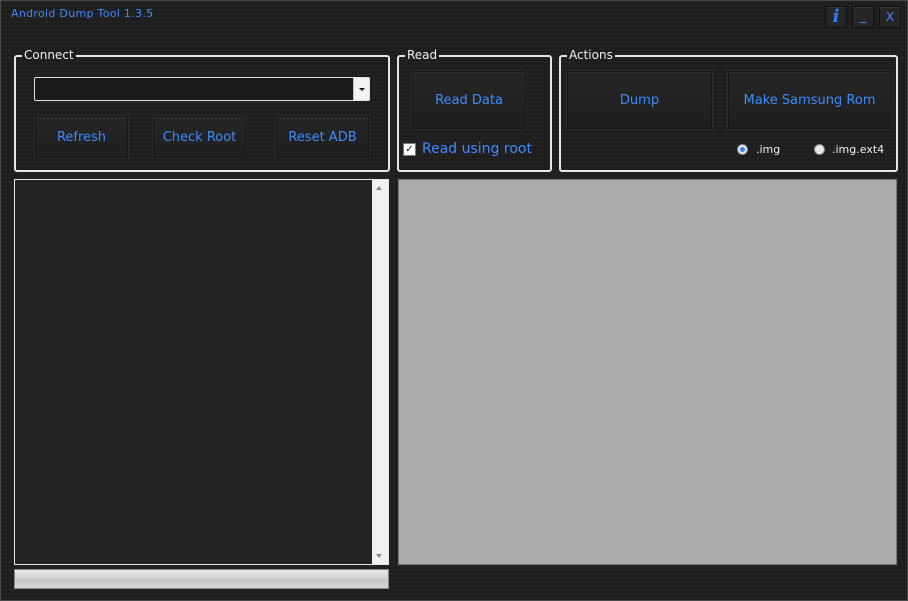 This screenshot has height=601, width=908. I want to click on dump-button: Dump, so click(639, 100).